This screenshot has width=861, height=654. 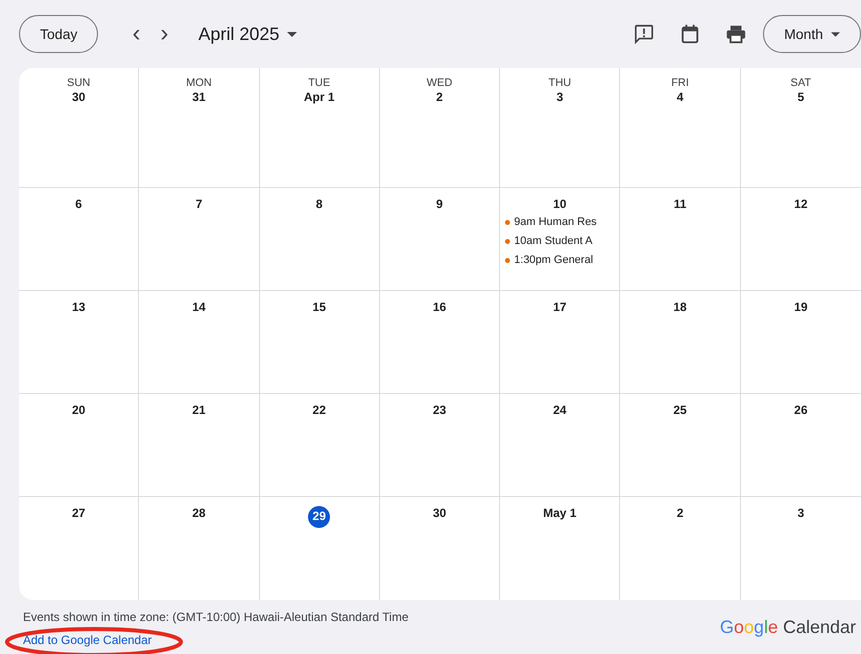 What do you see at coordinates (439, 205) in the screenshot?
I see `day-number: 9` at bounding box center [439, 205].